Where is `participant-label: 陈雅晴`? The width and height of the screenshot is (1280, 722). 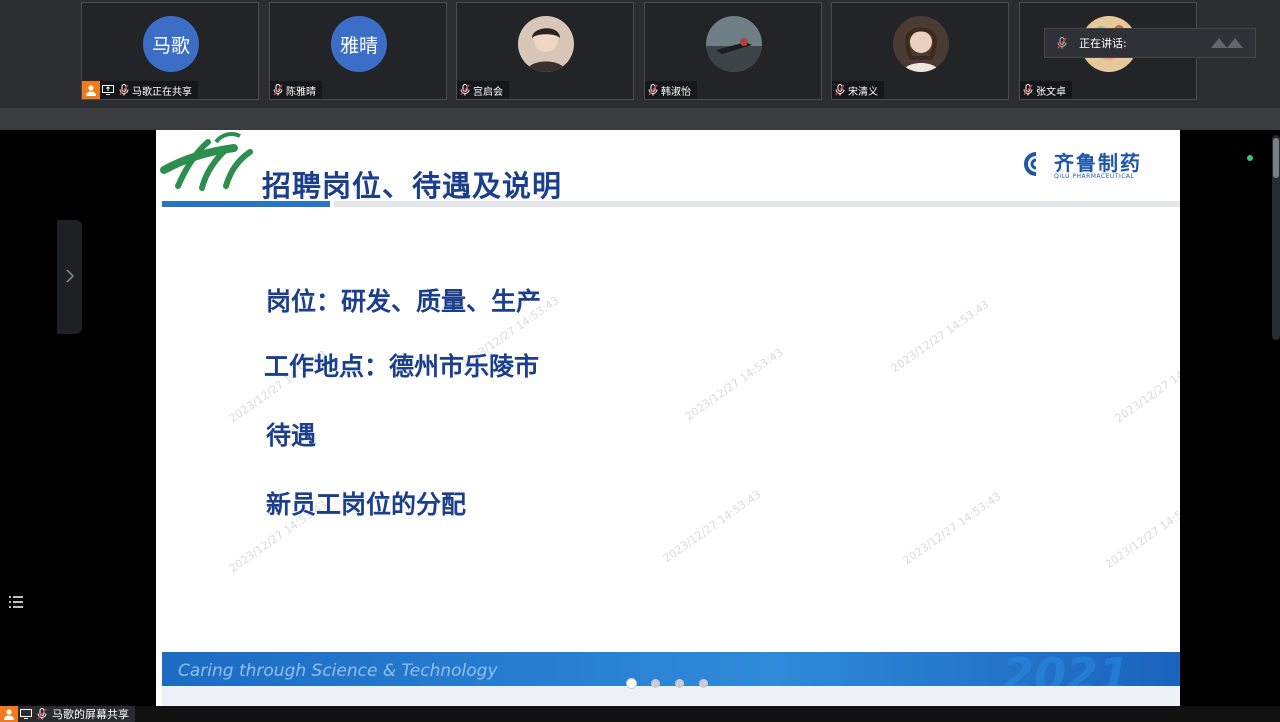 participant-label: 陈雅晴 is located at coordinates (296, 90).